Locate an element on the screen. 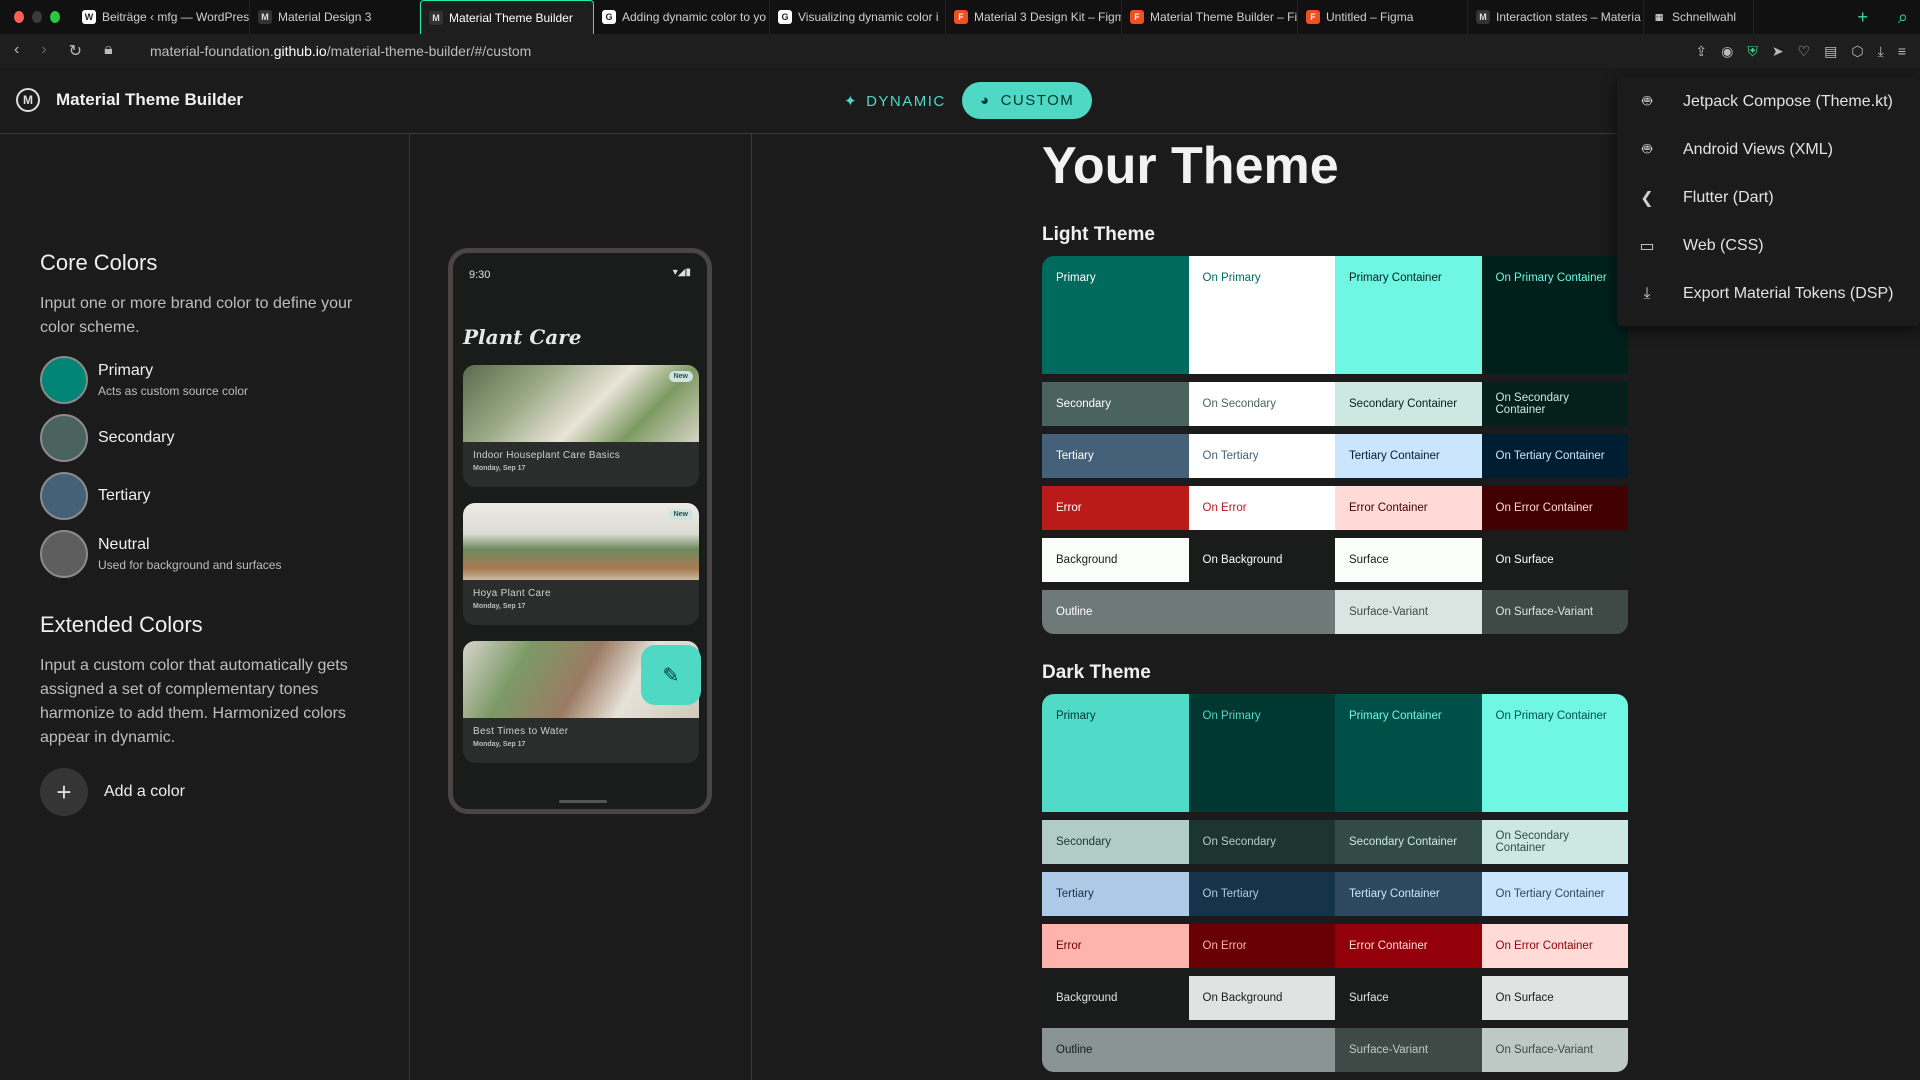  custom-mode-button: ◕ CUSTOM is located at coordinates (1027, 100).